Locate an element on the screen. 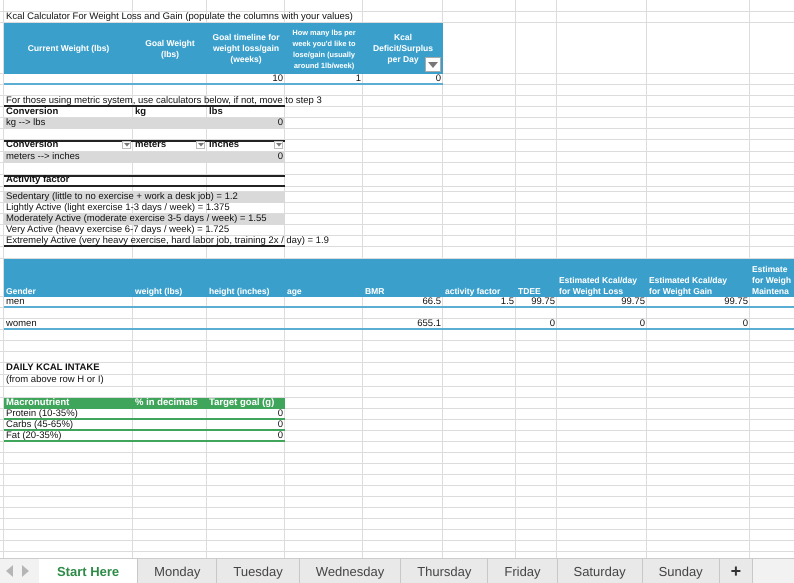 The width and height of the screenshot is (794, 583). column-header: meters is located at coordinates (170, 146).